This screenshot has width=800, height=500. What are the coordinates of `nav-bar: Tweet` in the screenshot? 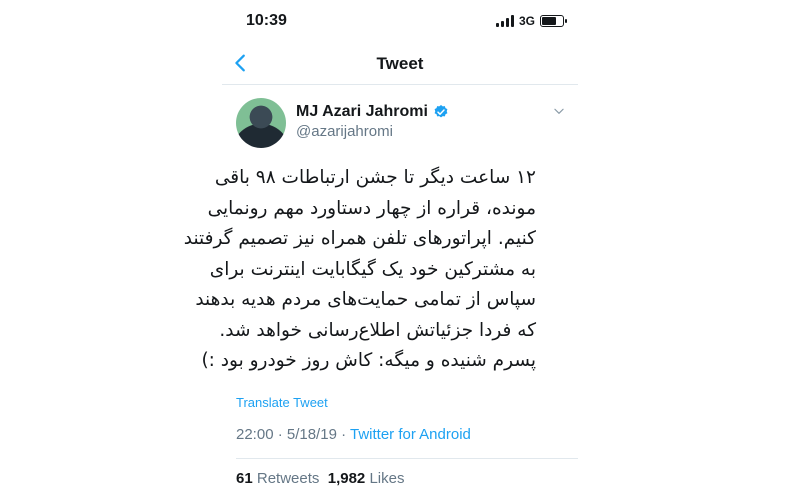 It's located at (400, 64).